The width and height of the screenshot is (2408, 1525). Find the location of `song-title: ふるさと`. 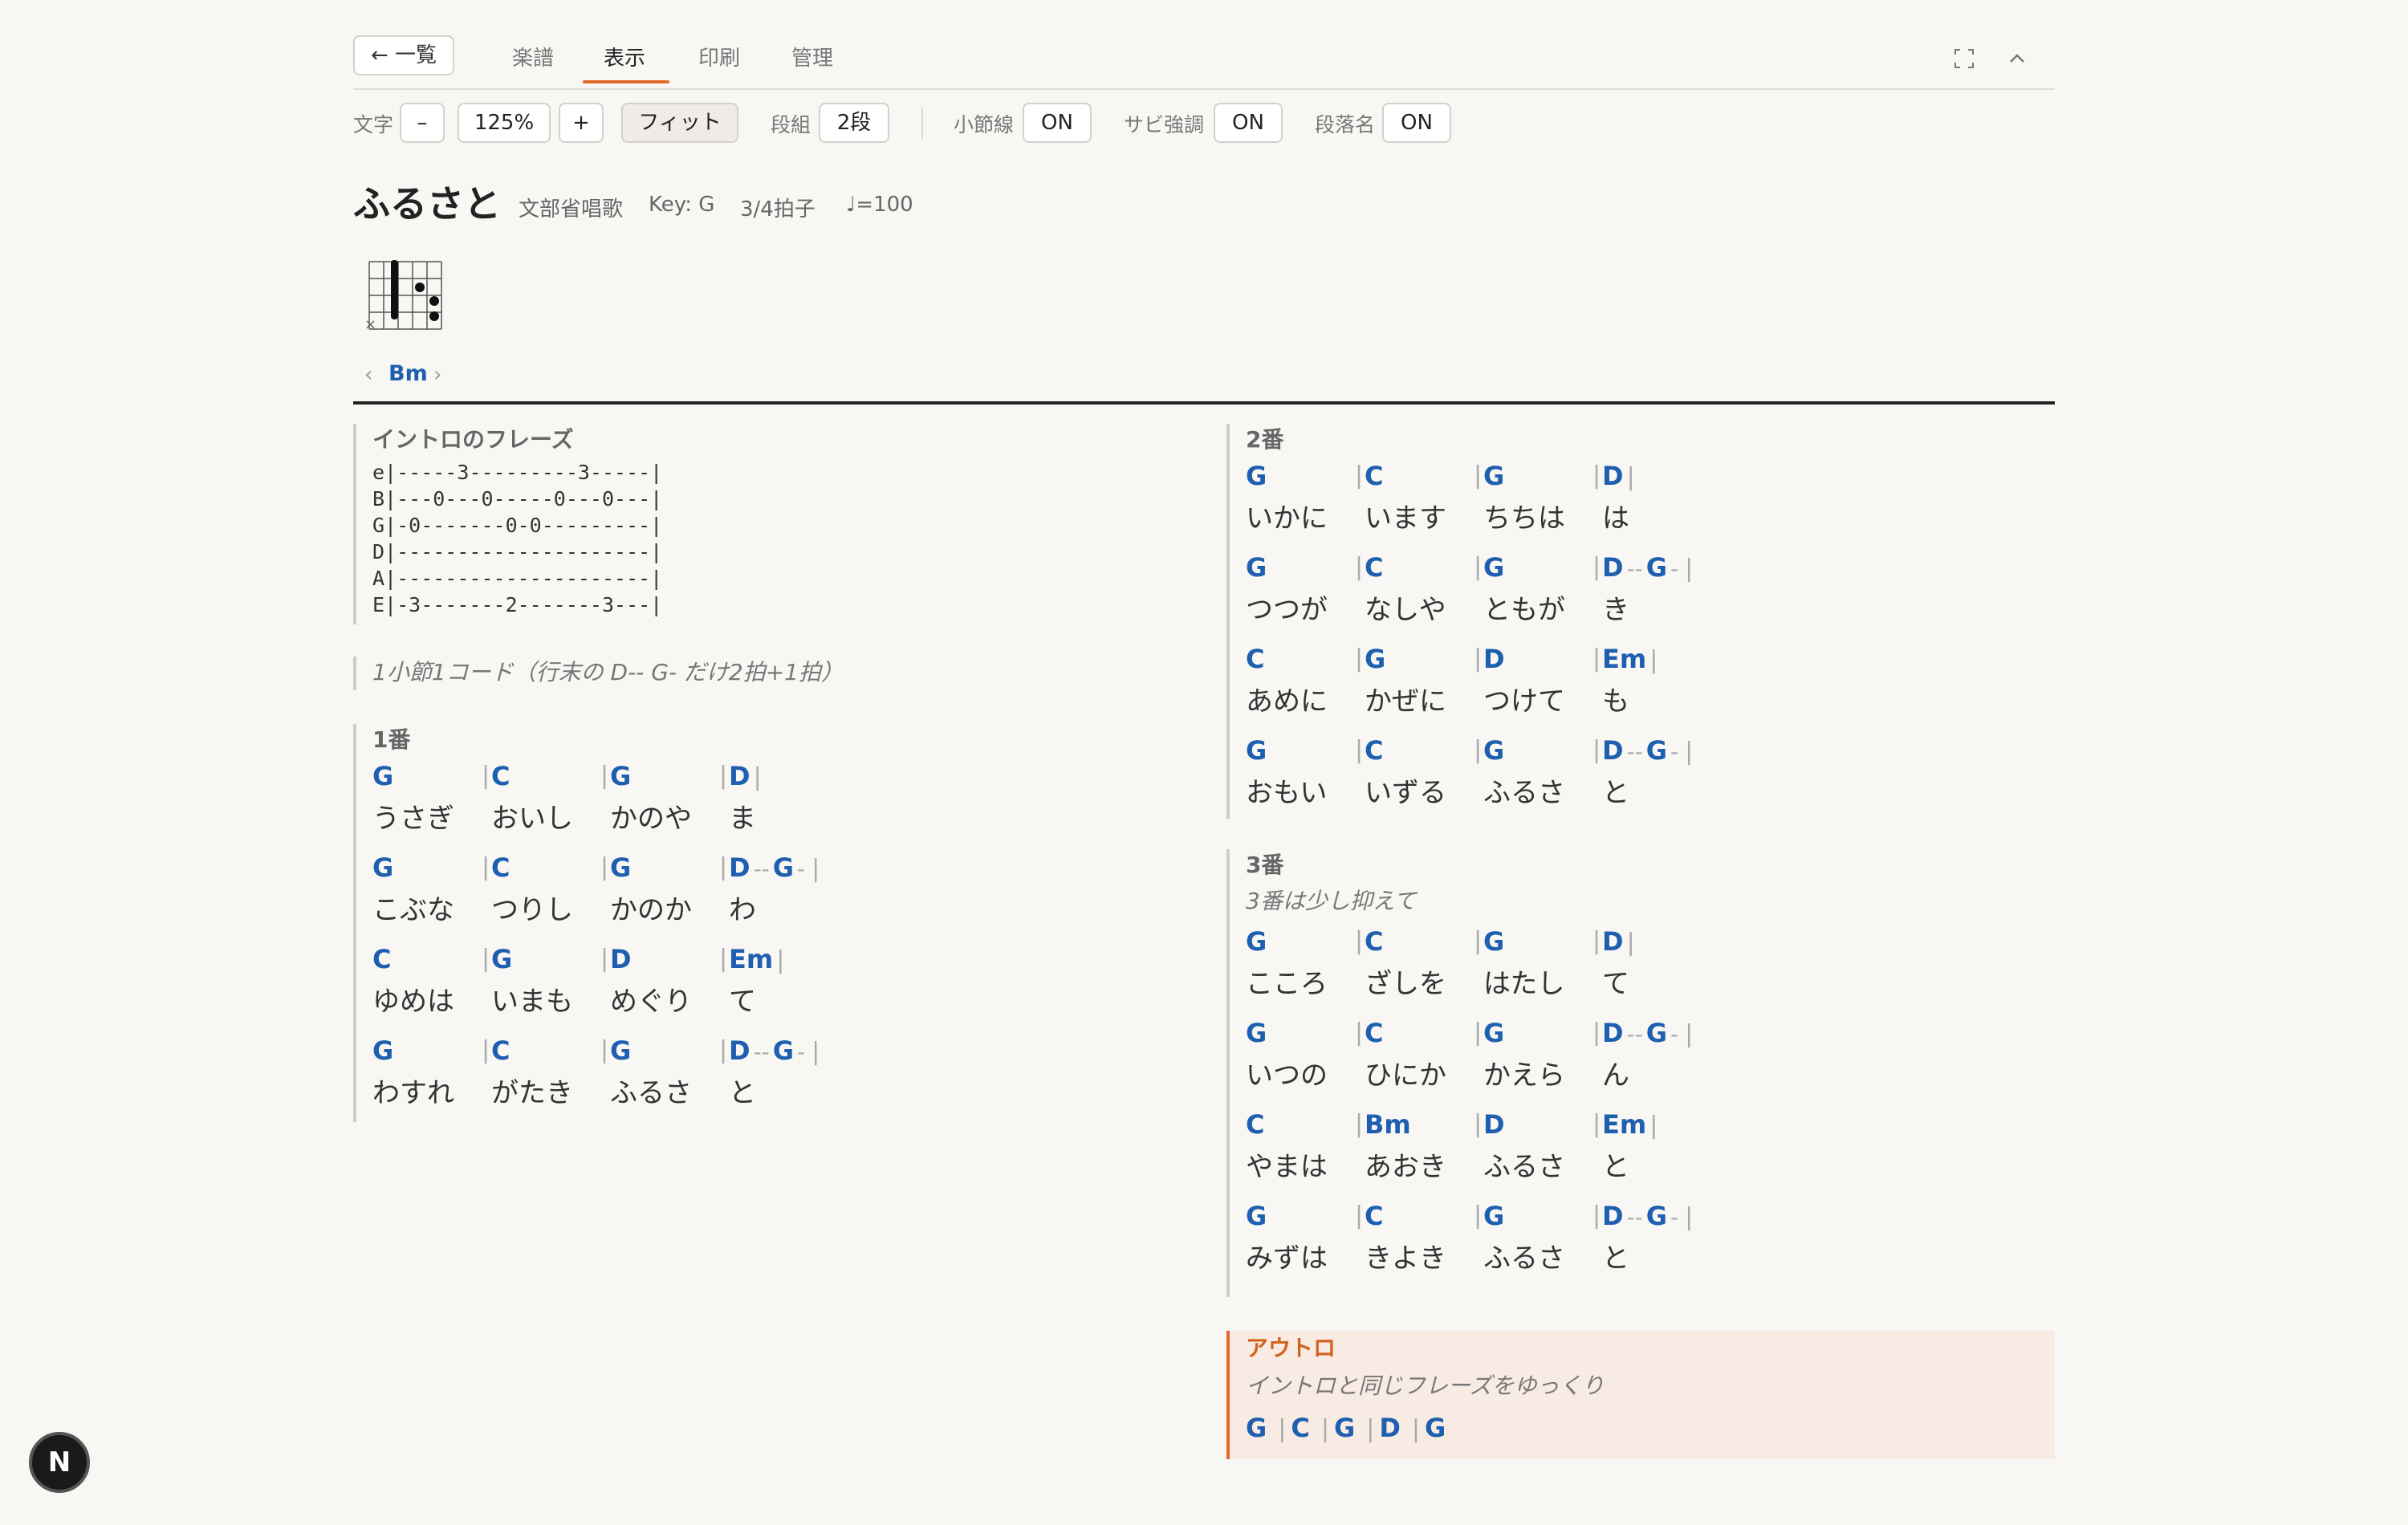

song-title: ふるさと is located at coordinates (427, 204).